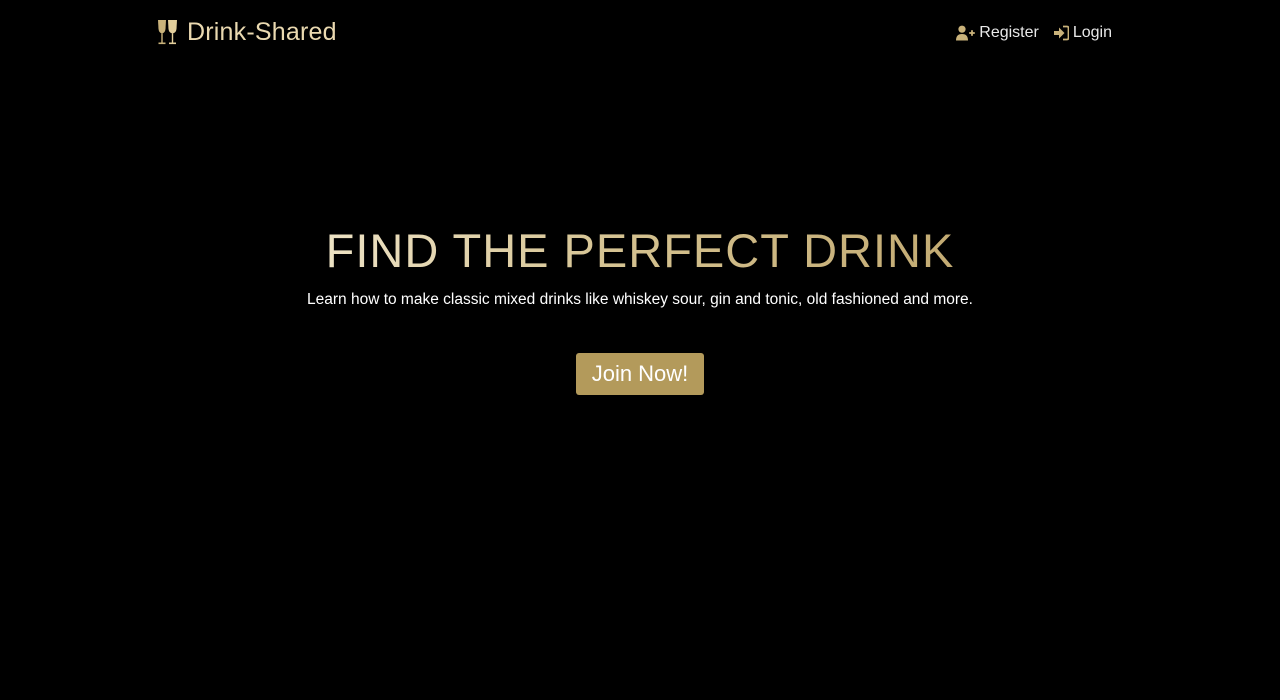 The image size is (1280, 700). Describe the element at coordinates (640, 374) in the screenshot. I see `join-now-button: Join Now!` at that location.